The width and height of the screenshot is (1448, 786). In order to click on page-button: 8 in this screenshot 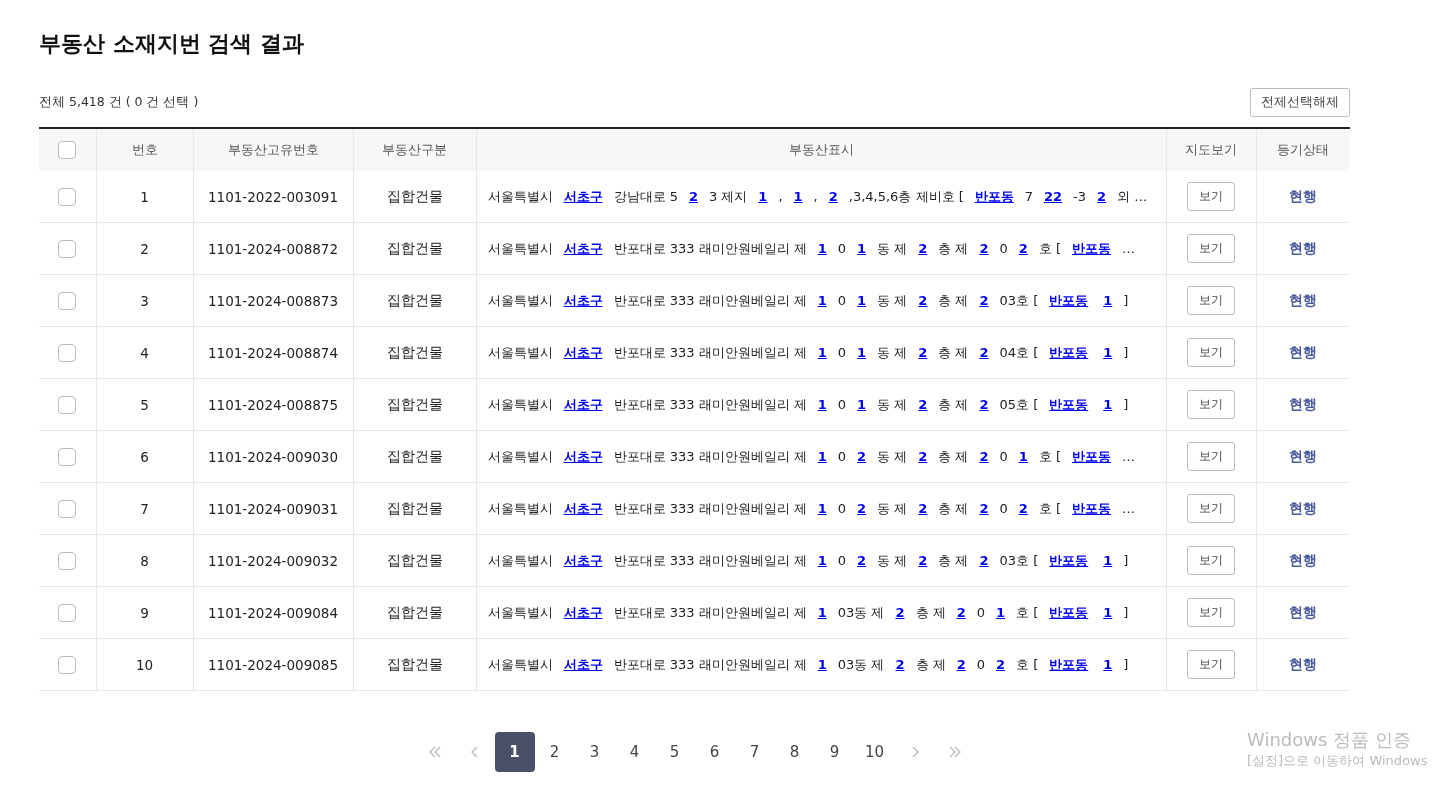, I will do `click(794, 752)`.